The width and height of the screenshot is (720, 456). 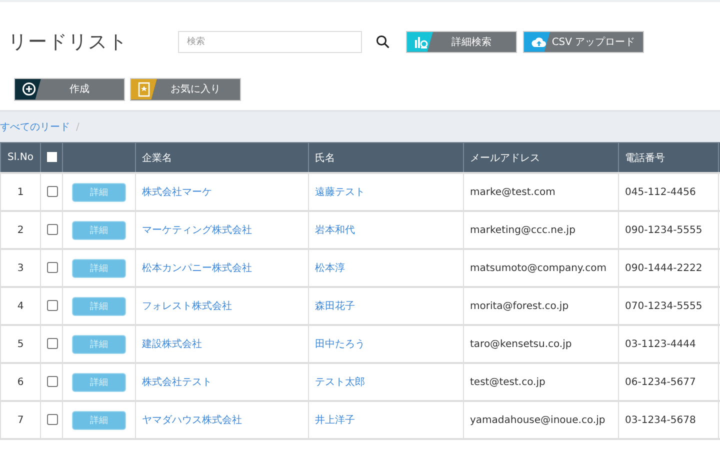 I want to click on name-link: 松本淳, so click(x=386, y=268).